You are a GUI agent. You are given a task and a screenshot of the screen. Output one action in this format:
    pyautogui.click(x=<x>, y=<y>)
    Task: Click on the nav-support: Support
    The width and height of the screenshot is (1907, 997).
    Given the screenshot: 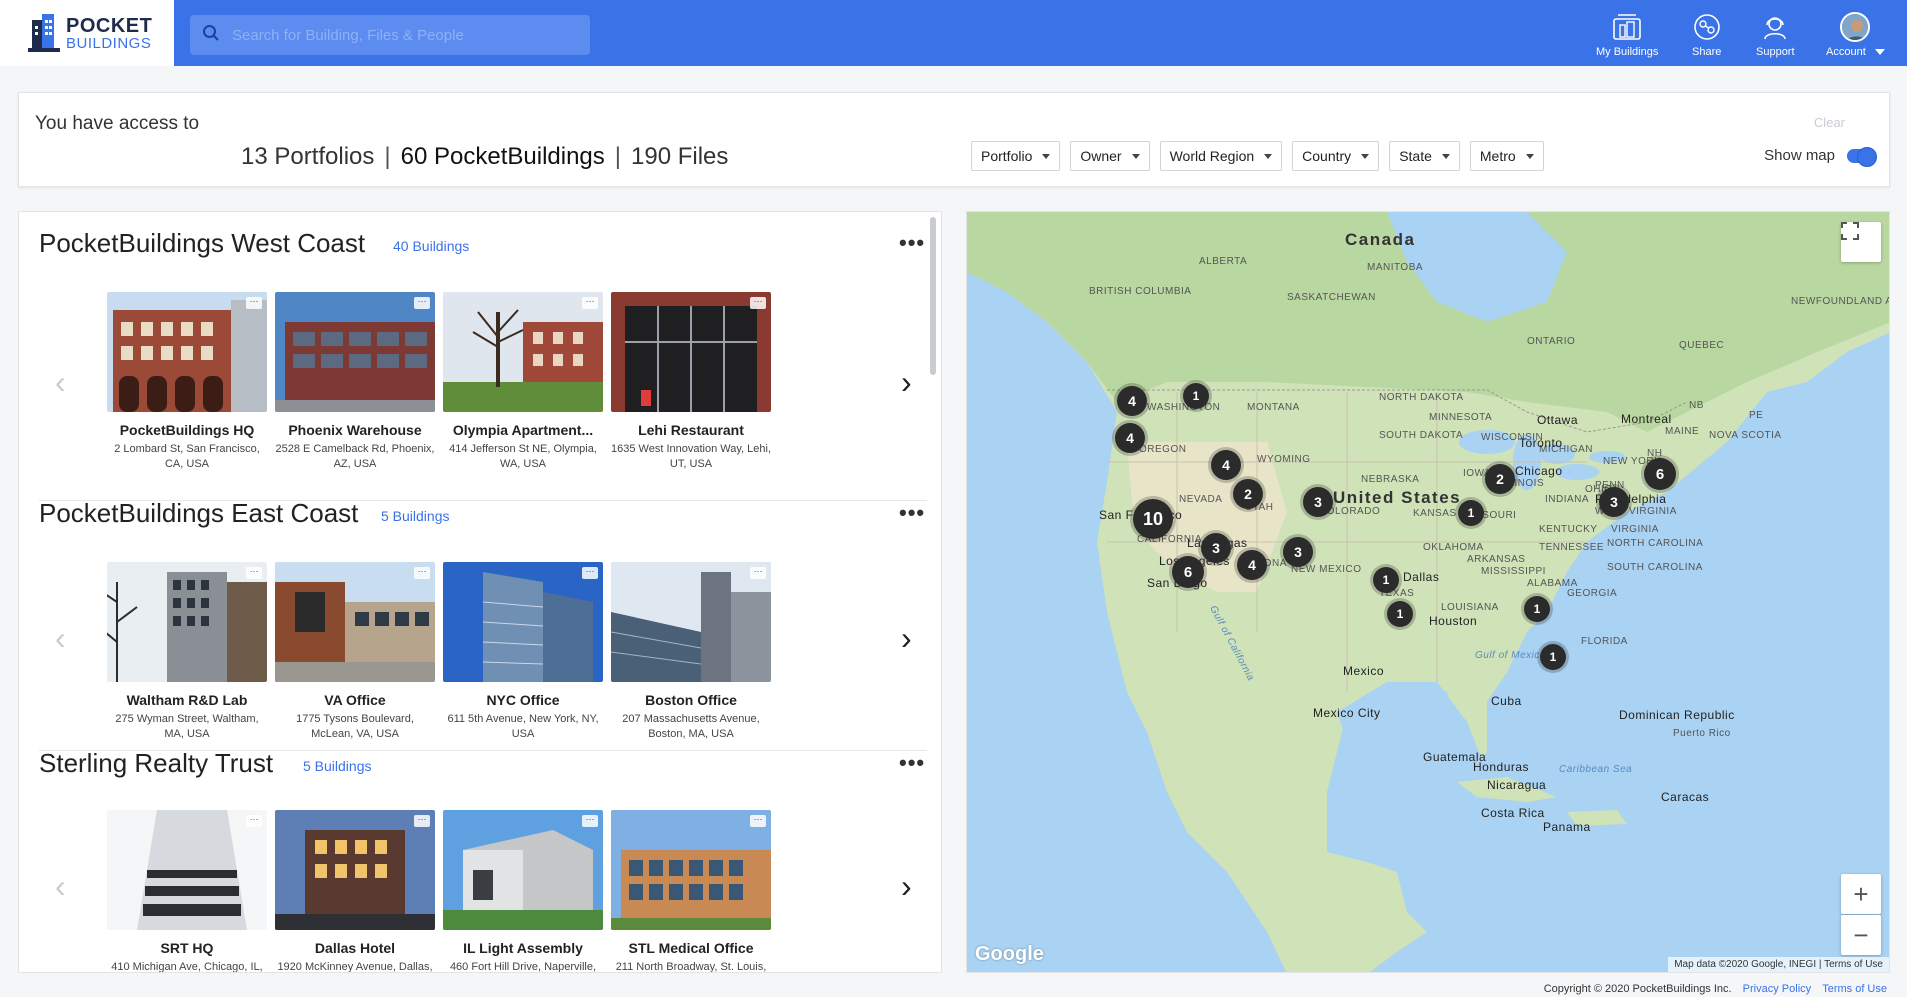 What is the action you would take?
    pyautogui.click(x=1775, y=35)
    